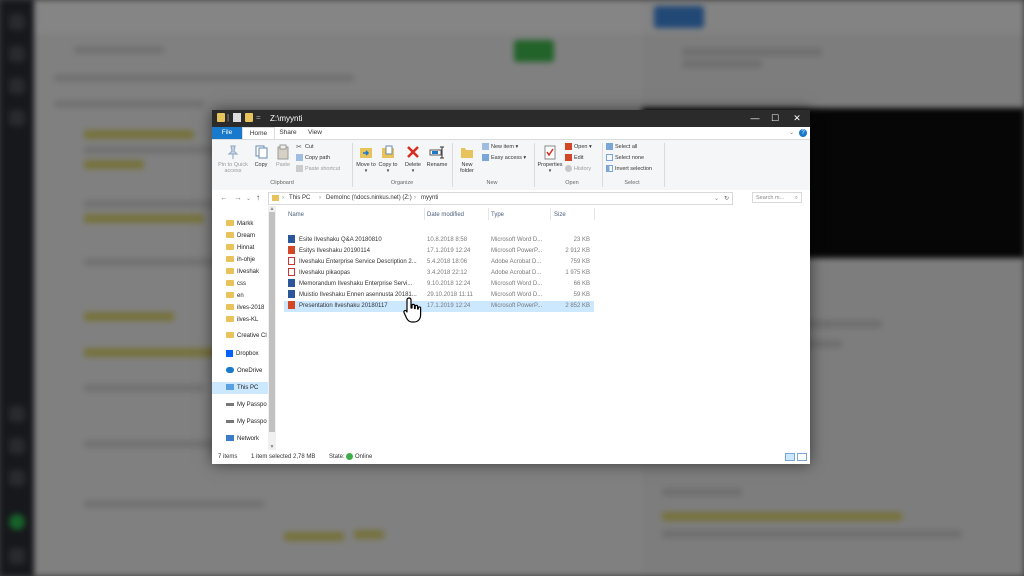  I want to click on rename-button: Rename, so click(437, 156).